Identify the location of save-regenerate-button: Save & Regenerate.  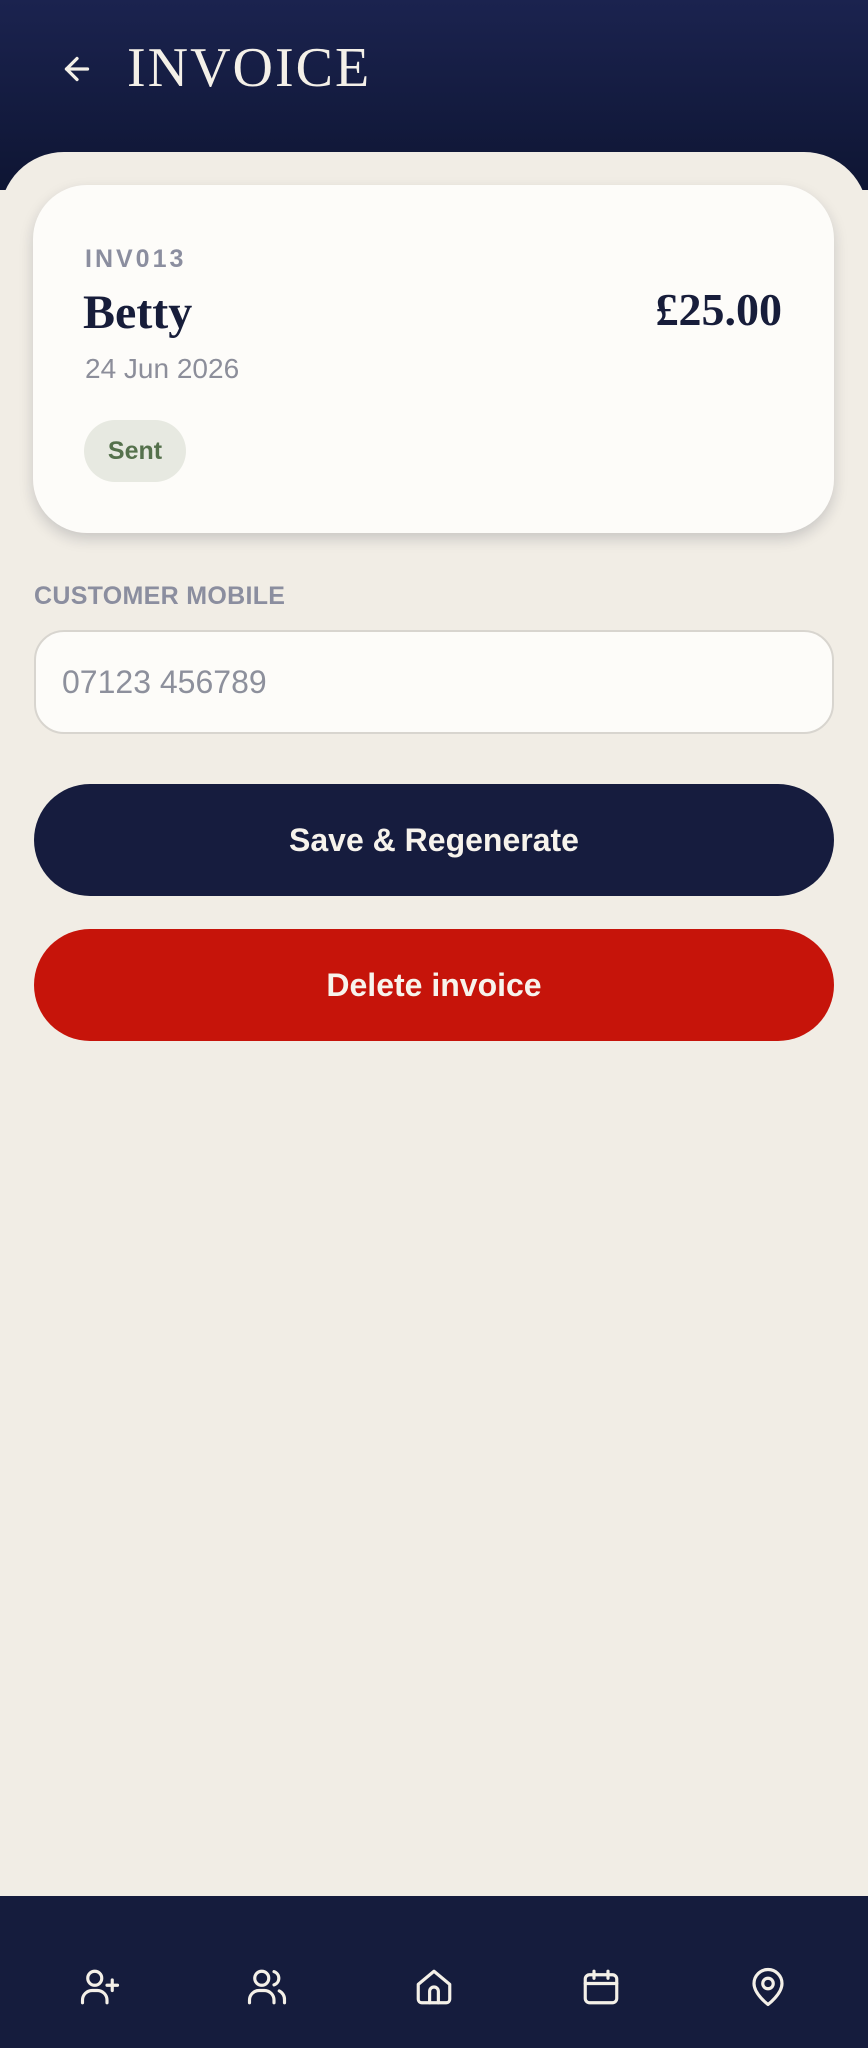
(434, 840).